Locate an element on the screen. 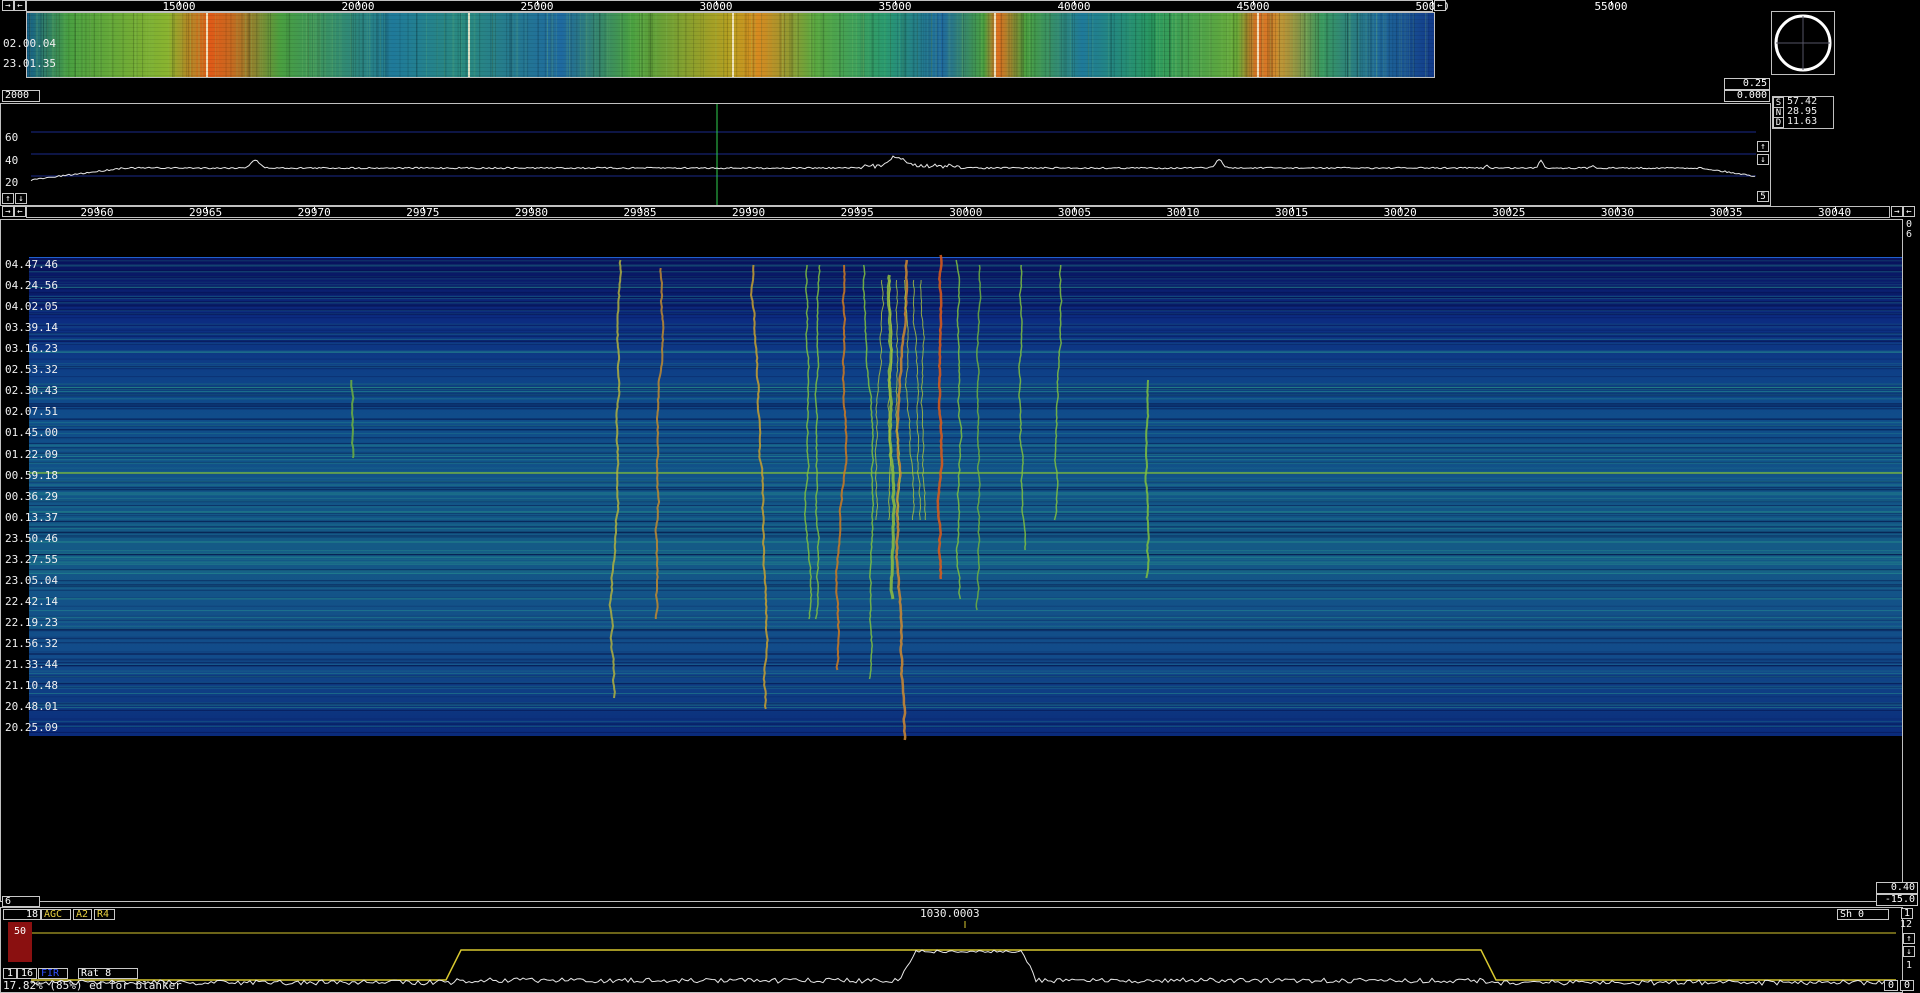 This screenshot has width=1920, height=993. baseband-right-number-2: 12 is located at coordinates (1906, 924).